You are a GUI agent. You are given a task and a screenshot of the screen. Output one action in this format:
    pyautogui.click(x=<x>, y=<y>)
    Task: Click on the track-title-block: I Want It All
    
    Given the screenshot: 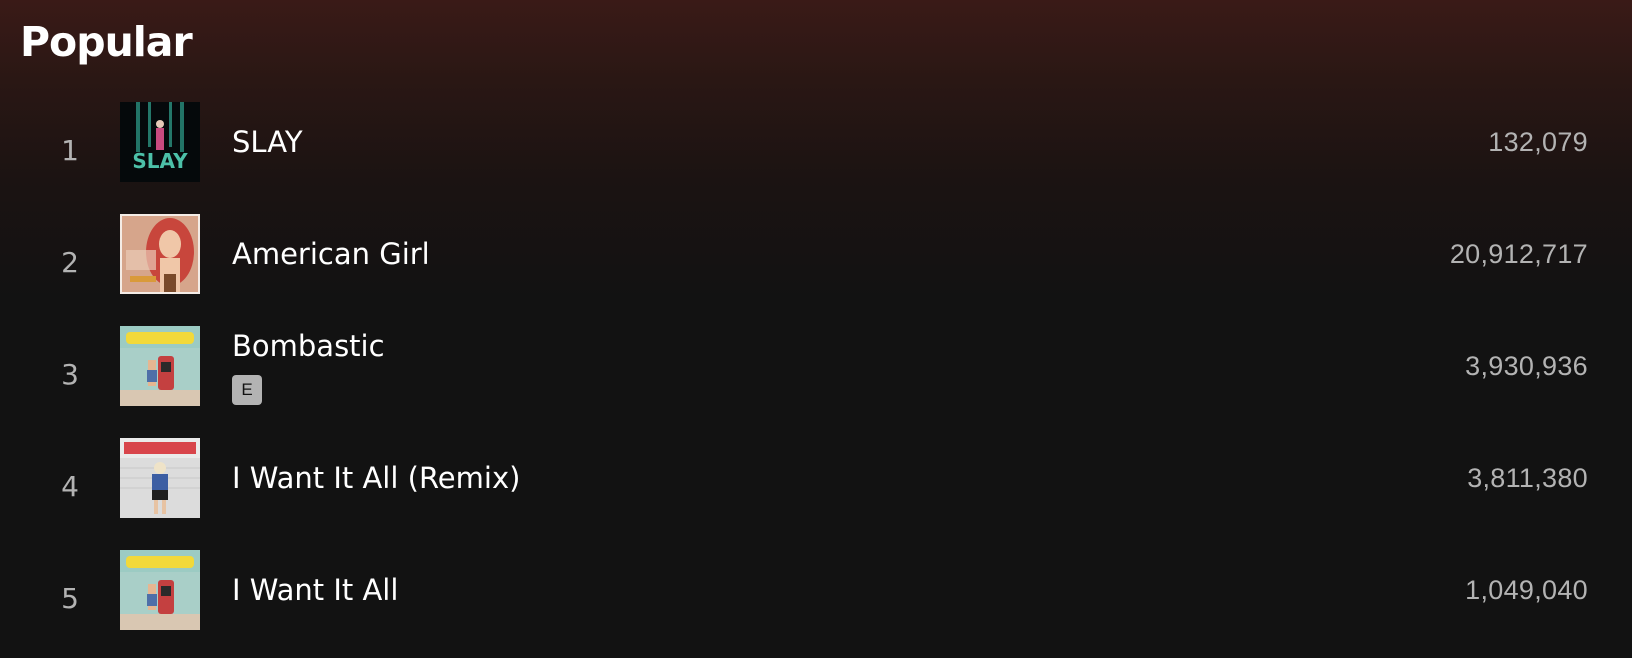 What is the action you would take?
    pyautogui.click(x=315, y=590)
    